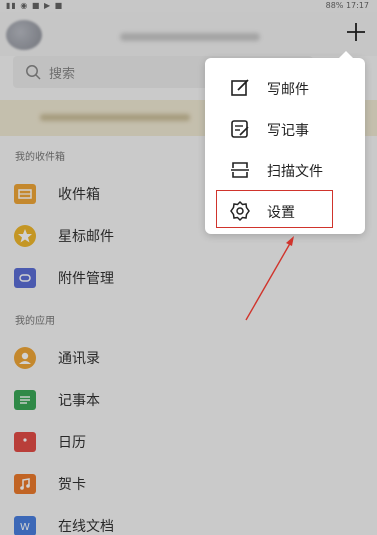 The width and height of the screenshot is (377, 535). I want to click on annotation-arrow, so click(269, 278).